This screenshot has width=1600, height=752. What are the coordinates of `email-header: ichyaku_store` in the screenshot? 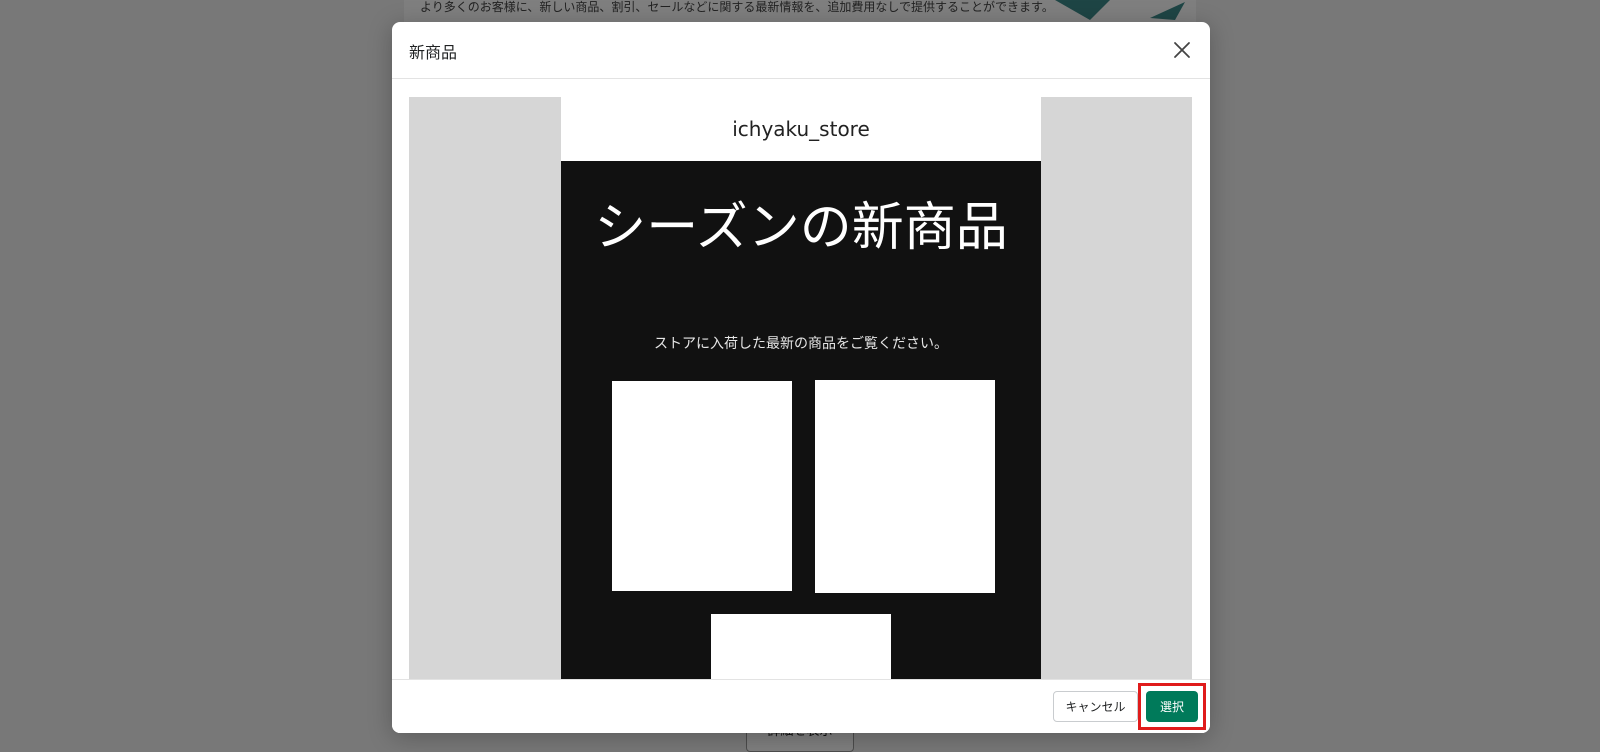 It's located at (801, 129).